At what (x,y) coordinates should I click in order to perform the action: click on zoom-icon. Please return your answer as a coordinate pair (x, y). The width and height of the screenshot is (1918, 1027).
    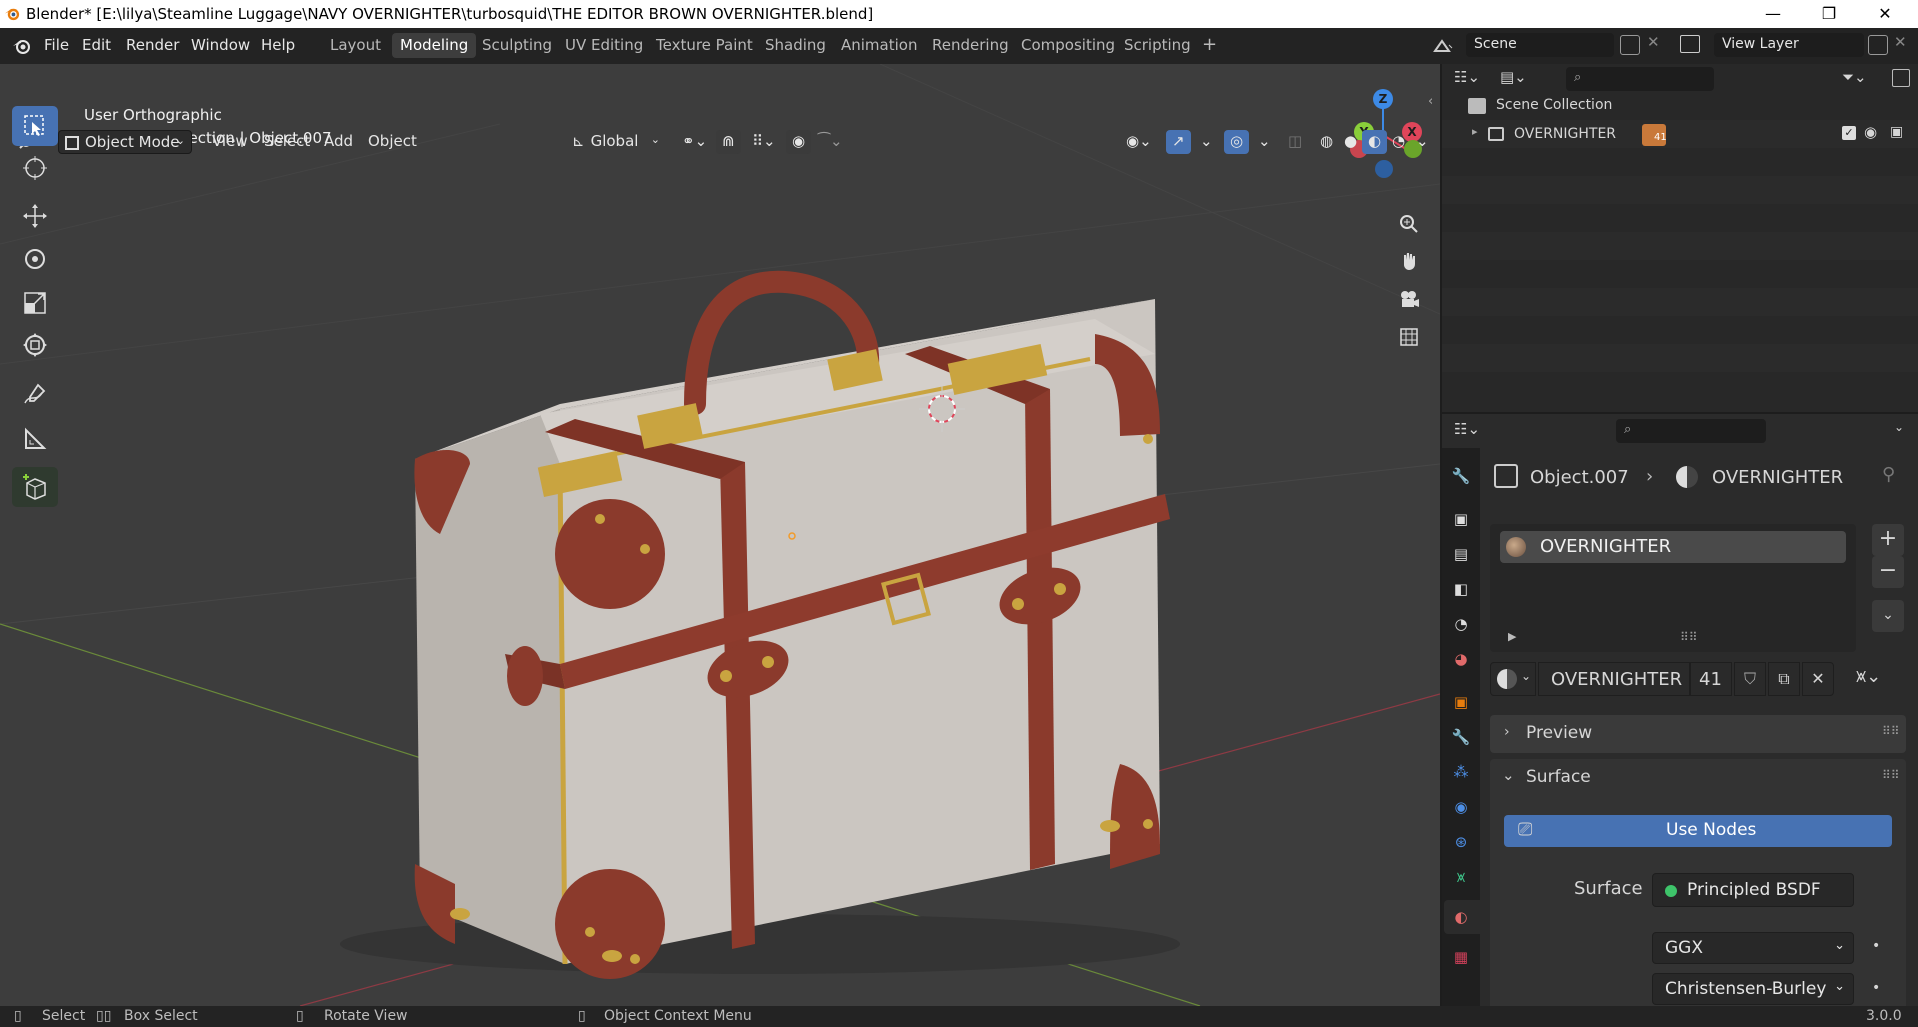
    Looking at the image, I should click on (1409, 224).